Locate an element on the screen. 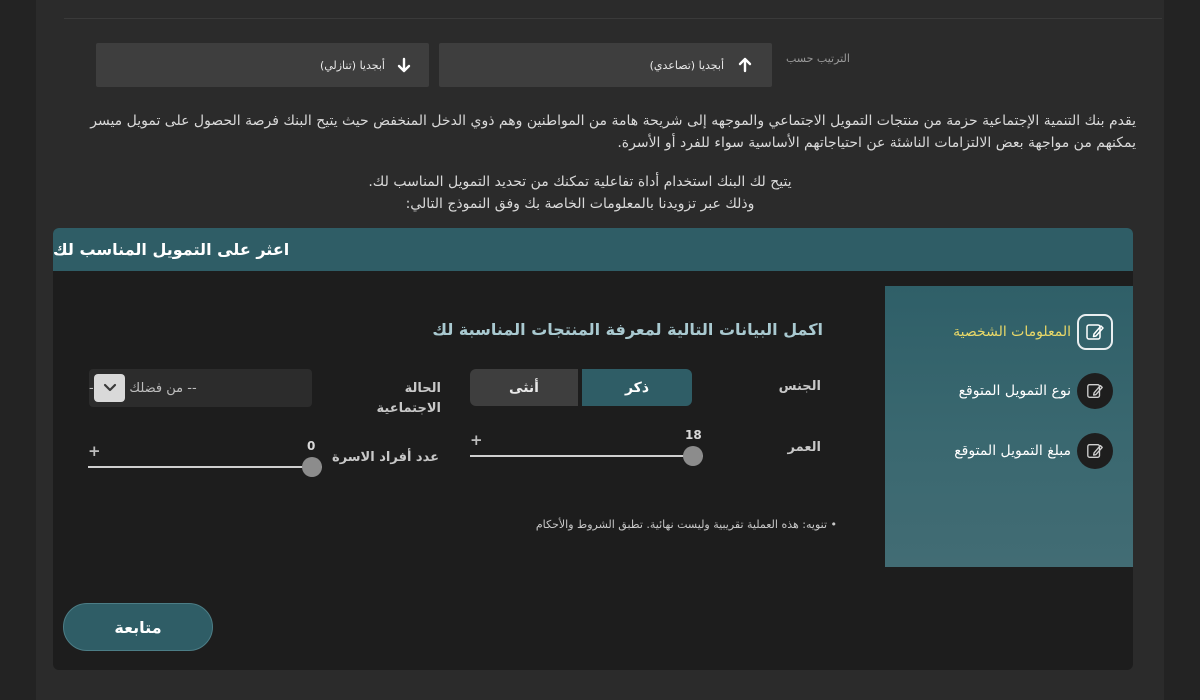  marital-status-label: الحالة الاجتماعية is located at coordinates (408, 398).